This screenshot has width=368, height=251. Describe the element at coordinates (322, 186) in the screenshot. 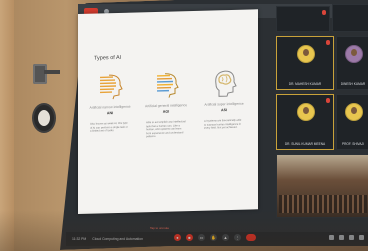

I see `participant-video-tile` at that location.